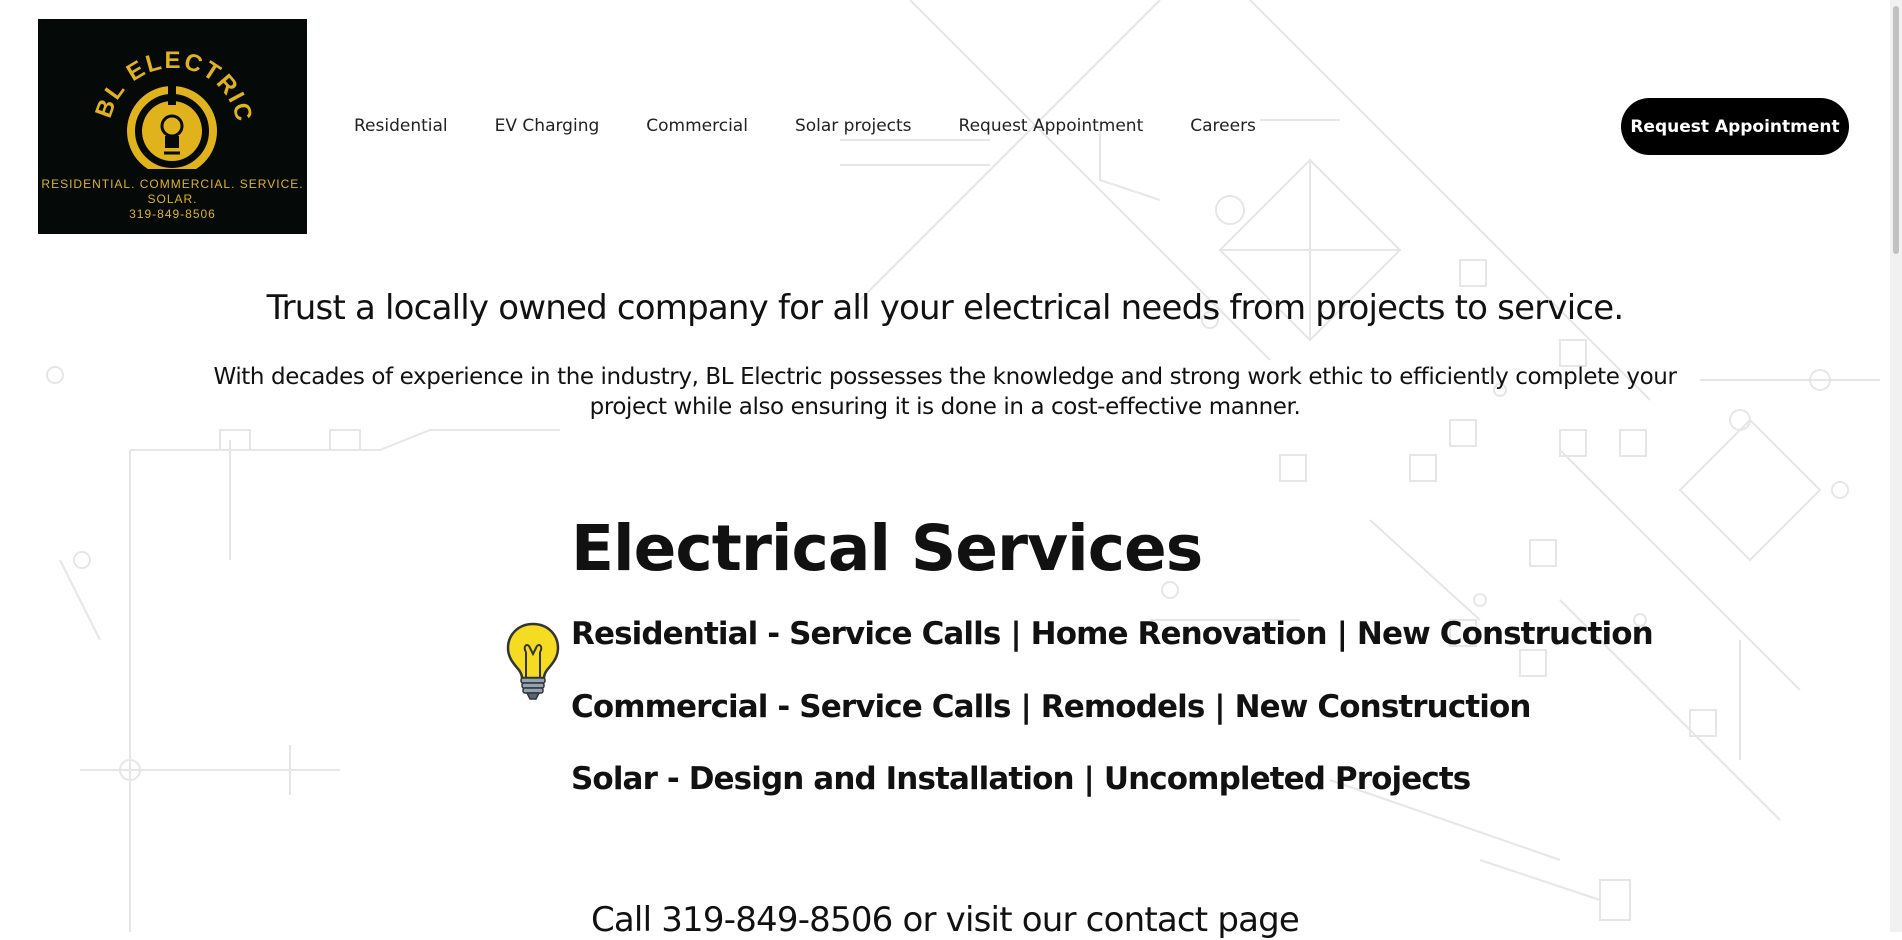 Image resolution: width=1902 pixels, height=940 pixels. I want to click on nav-item-careers: Careers, so click(1223, 126).